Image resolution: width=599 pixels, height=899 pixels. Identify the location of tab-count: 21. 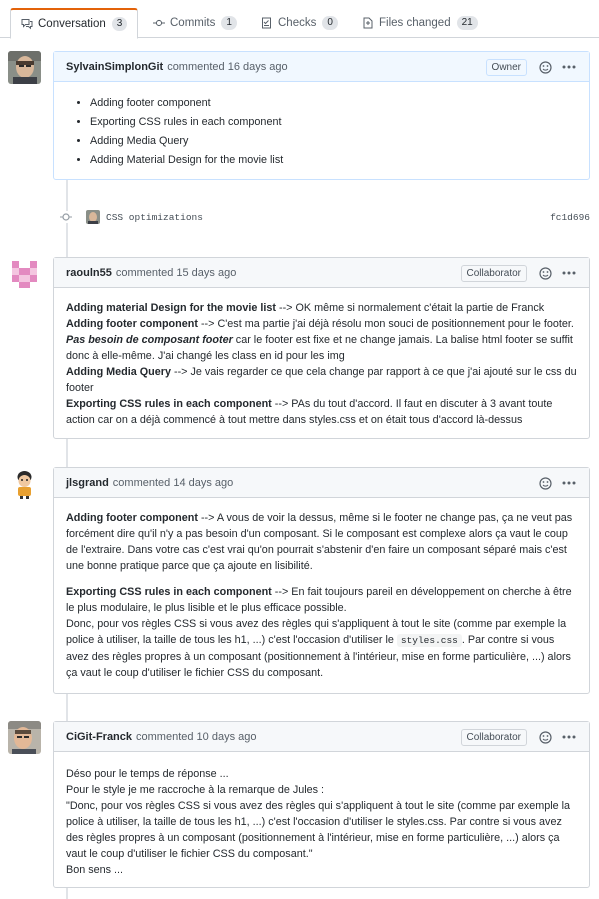
(467, 23).